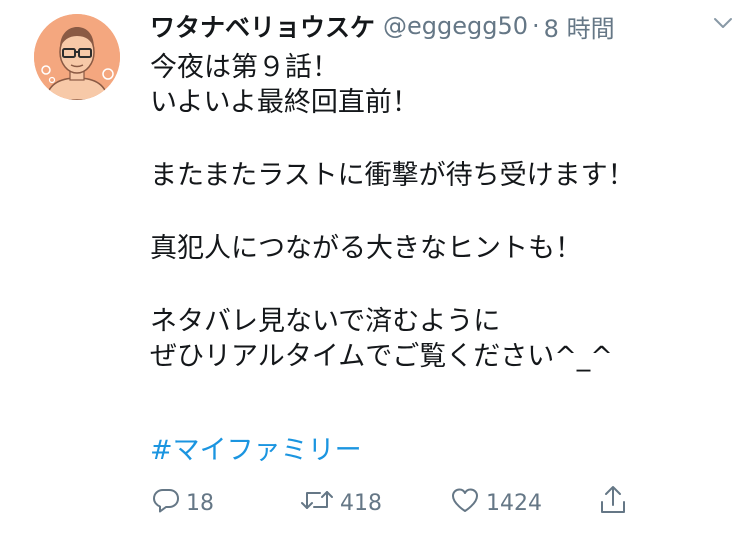 The height and width of the screenshot is (538, 750). Describe the element at coordinates (468, 503) in the screenshot. I see `like-icon` at that location.